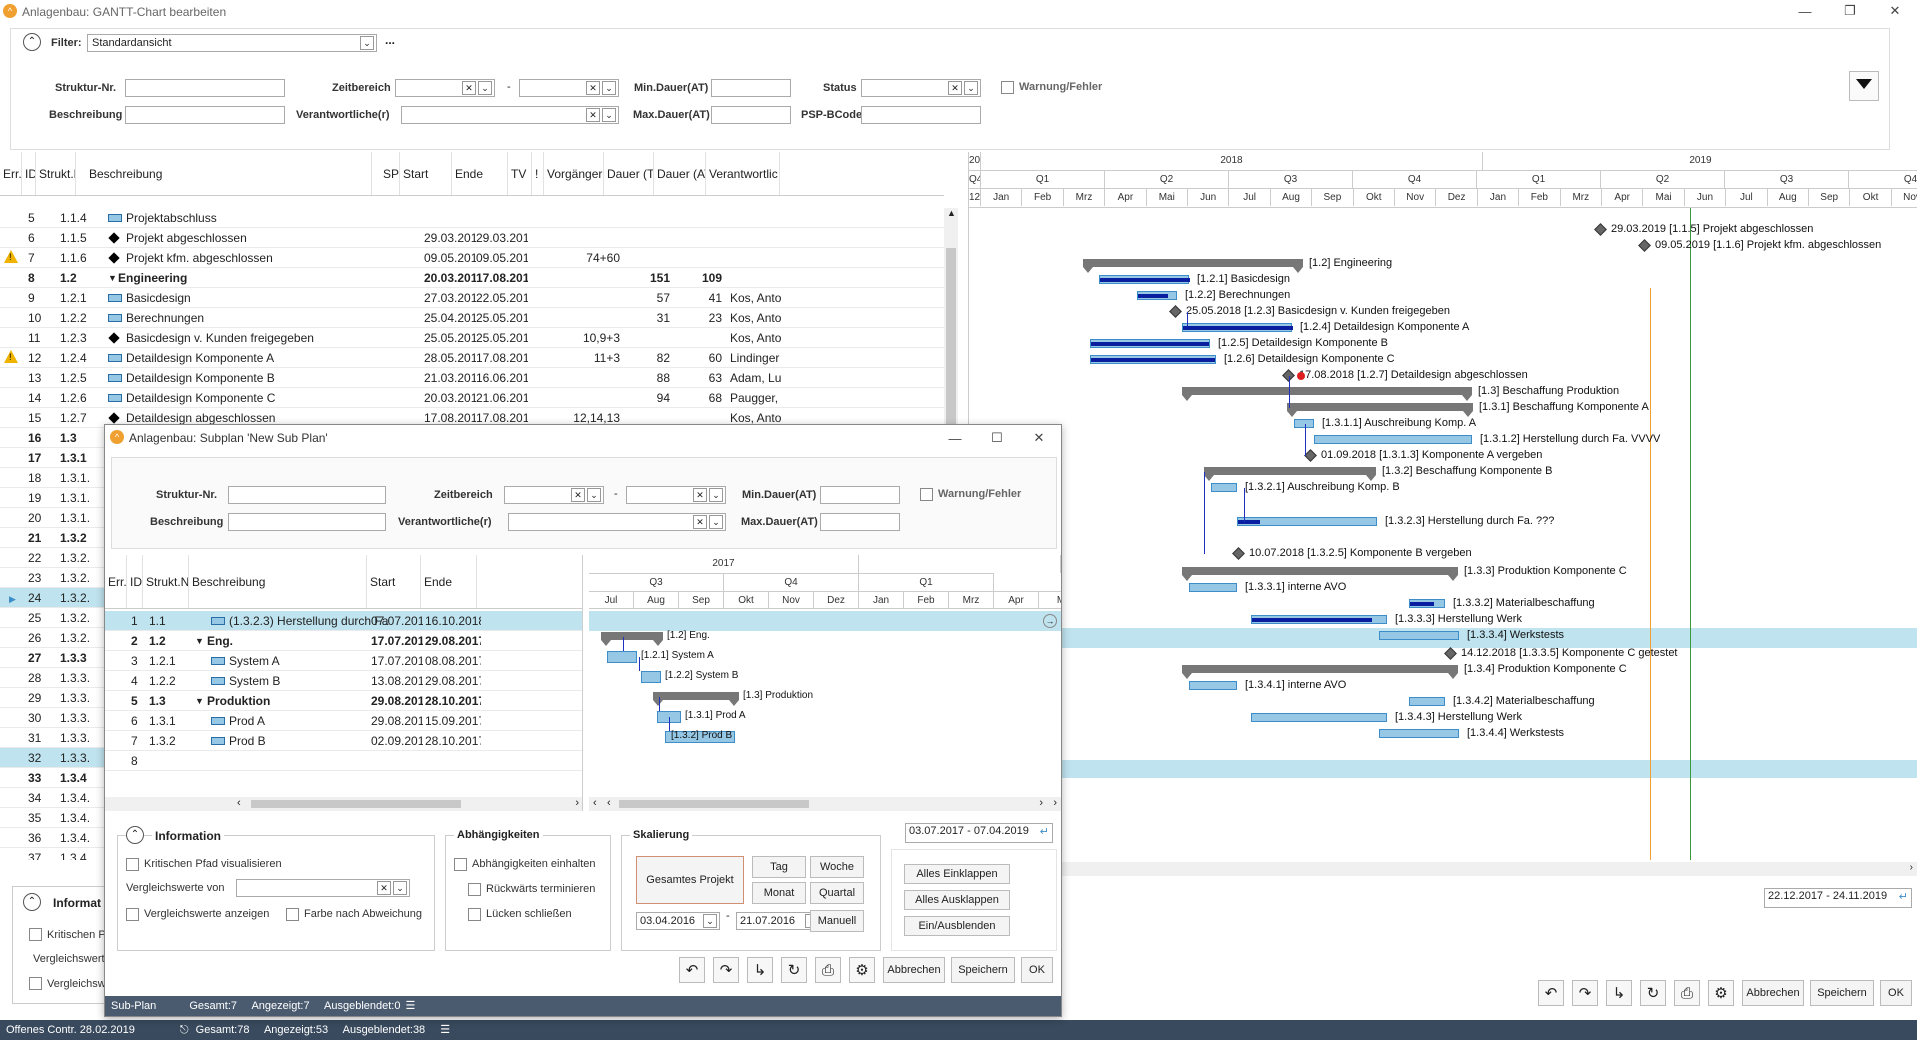 This screenshot has height=1040, width=1917. What do you see at coordinates (997, 438) in the screenshot?
I see `subplan-maximize-button: ☐` at bounding box center [997, 438].